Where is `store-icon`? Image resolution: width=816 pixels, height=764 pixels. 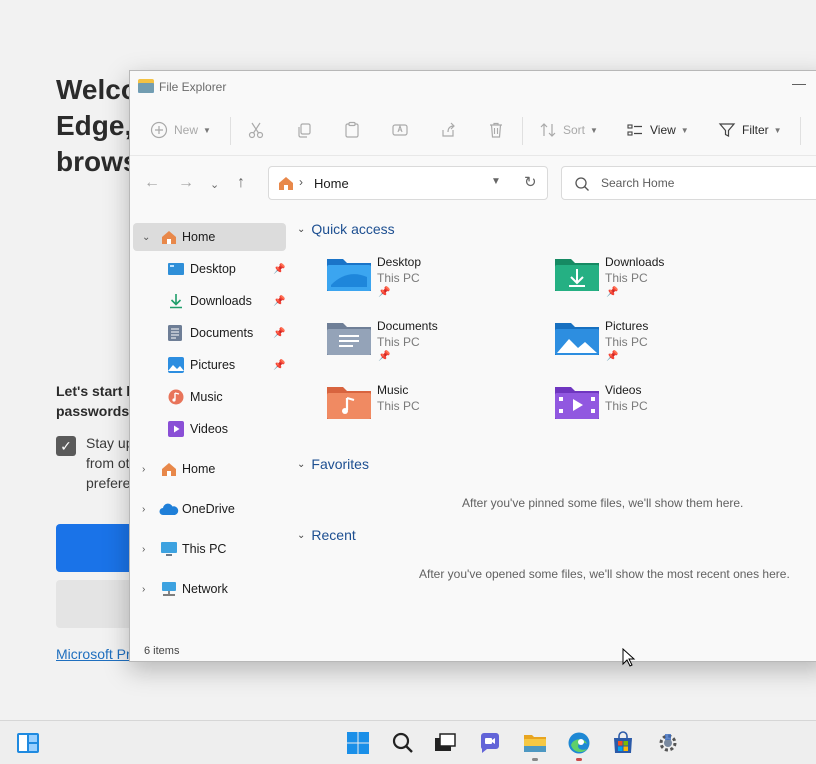
store-icon is located at coordinates (623, 743).